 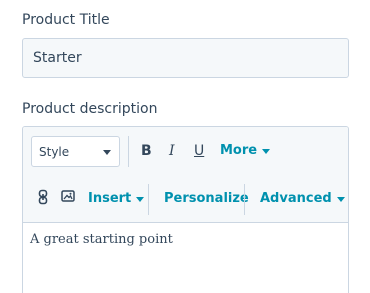 I want to click on image-icon, so click(x=68, y=199).